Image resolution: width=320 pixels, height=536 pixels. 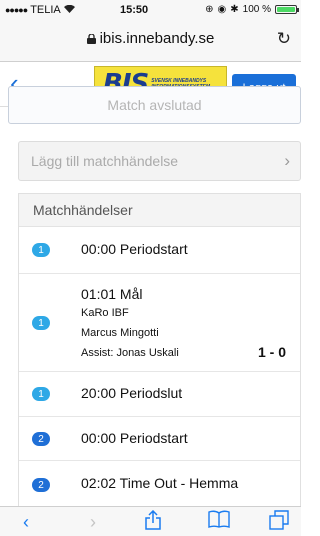 What do you see at coordinates (69, 10) in the screenshot?
I see `wifi-icon` at bounding box center [69, 10].